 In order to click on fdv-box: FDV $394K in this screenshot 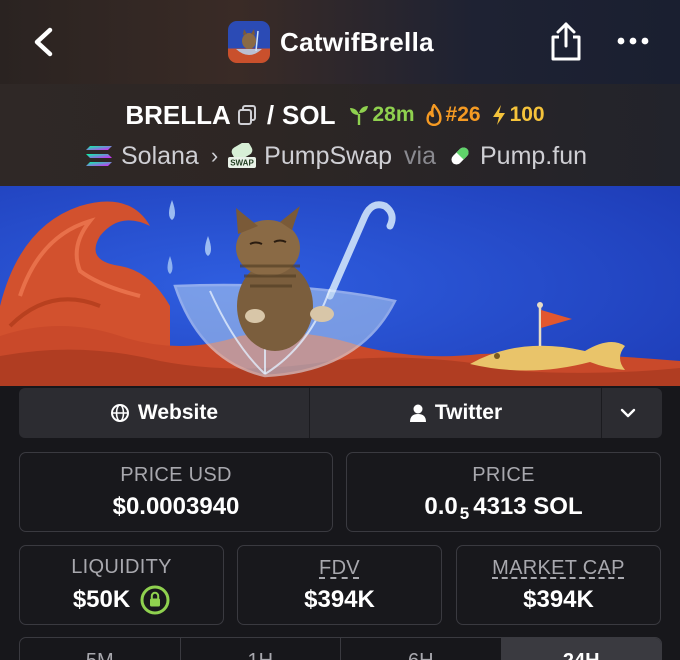, I will do `click(339, 585)`.